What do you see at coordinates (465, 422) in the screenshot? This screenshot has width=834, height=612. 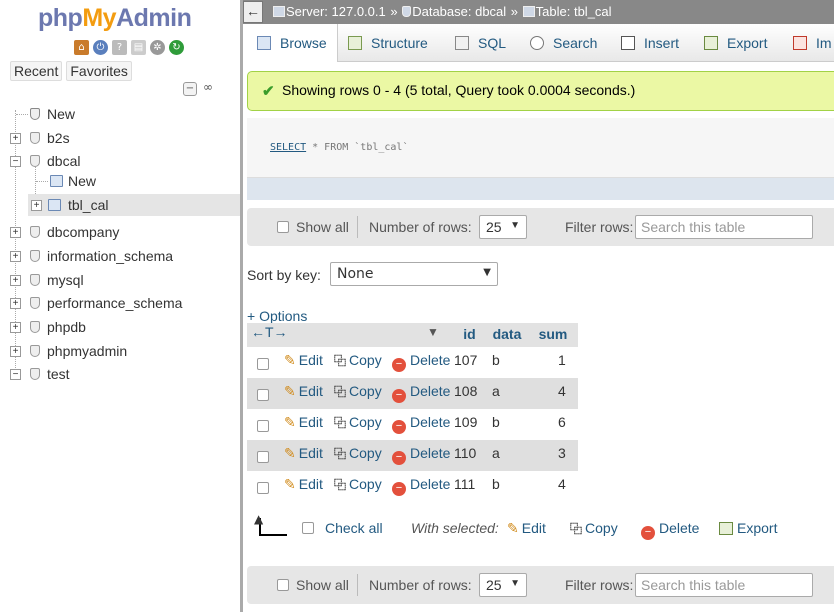 I see `cell-id: 109` at bounding box center [465, 422].